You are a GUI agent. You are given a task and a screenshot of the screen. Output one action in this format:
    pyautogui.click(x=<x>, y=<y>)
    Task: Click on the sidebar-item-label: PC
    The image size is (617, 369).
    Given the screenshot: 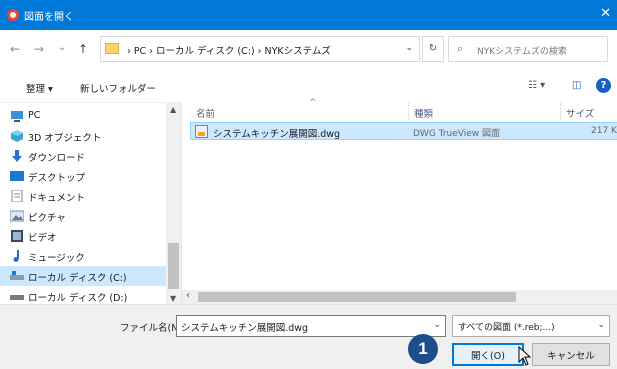 What is the action you would take?
    pyautogui.click(x=34, y=115)
    